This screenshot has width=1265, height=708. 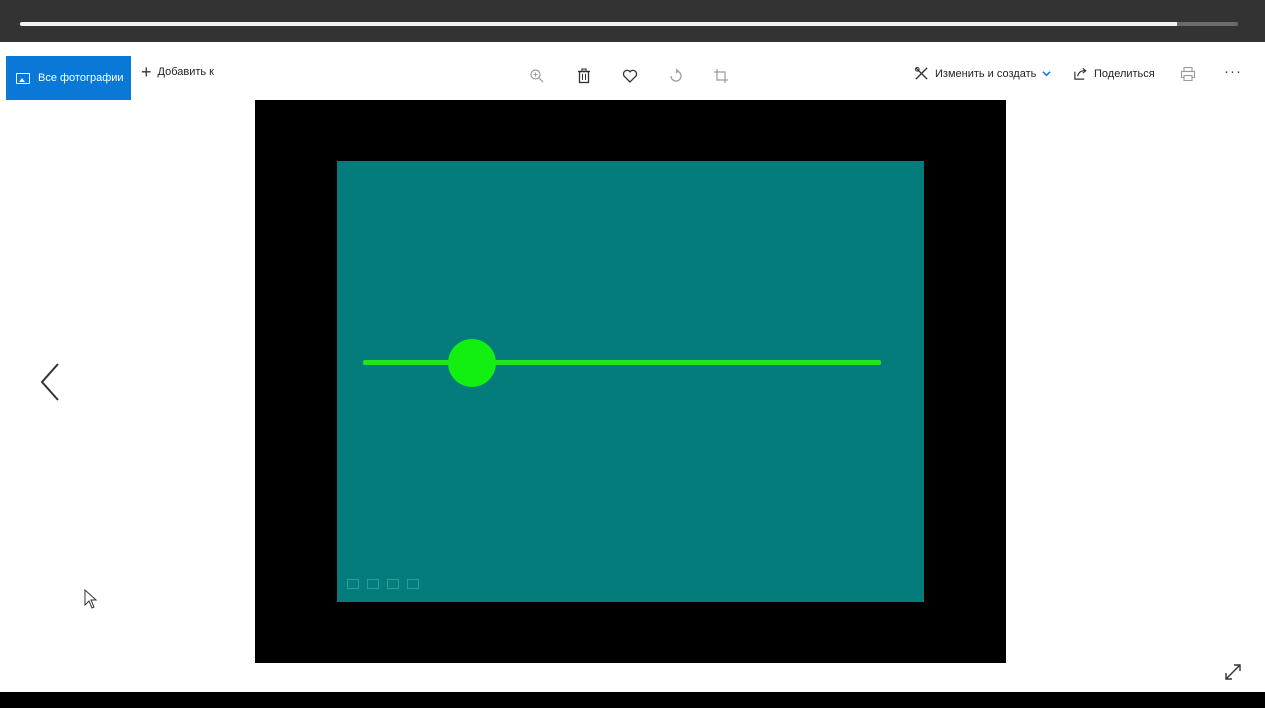 I want to click on crop-button, so click(x=721, y=76).